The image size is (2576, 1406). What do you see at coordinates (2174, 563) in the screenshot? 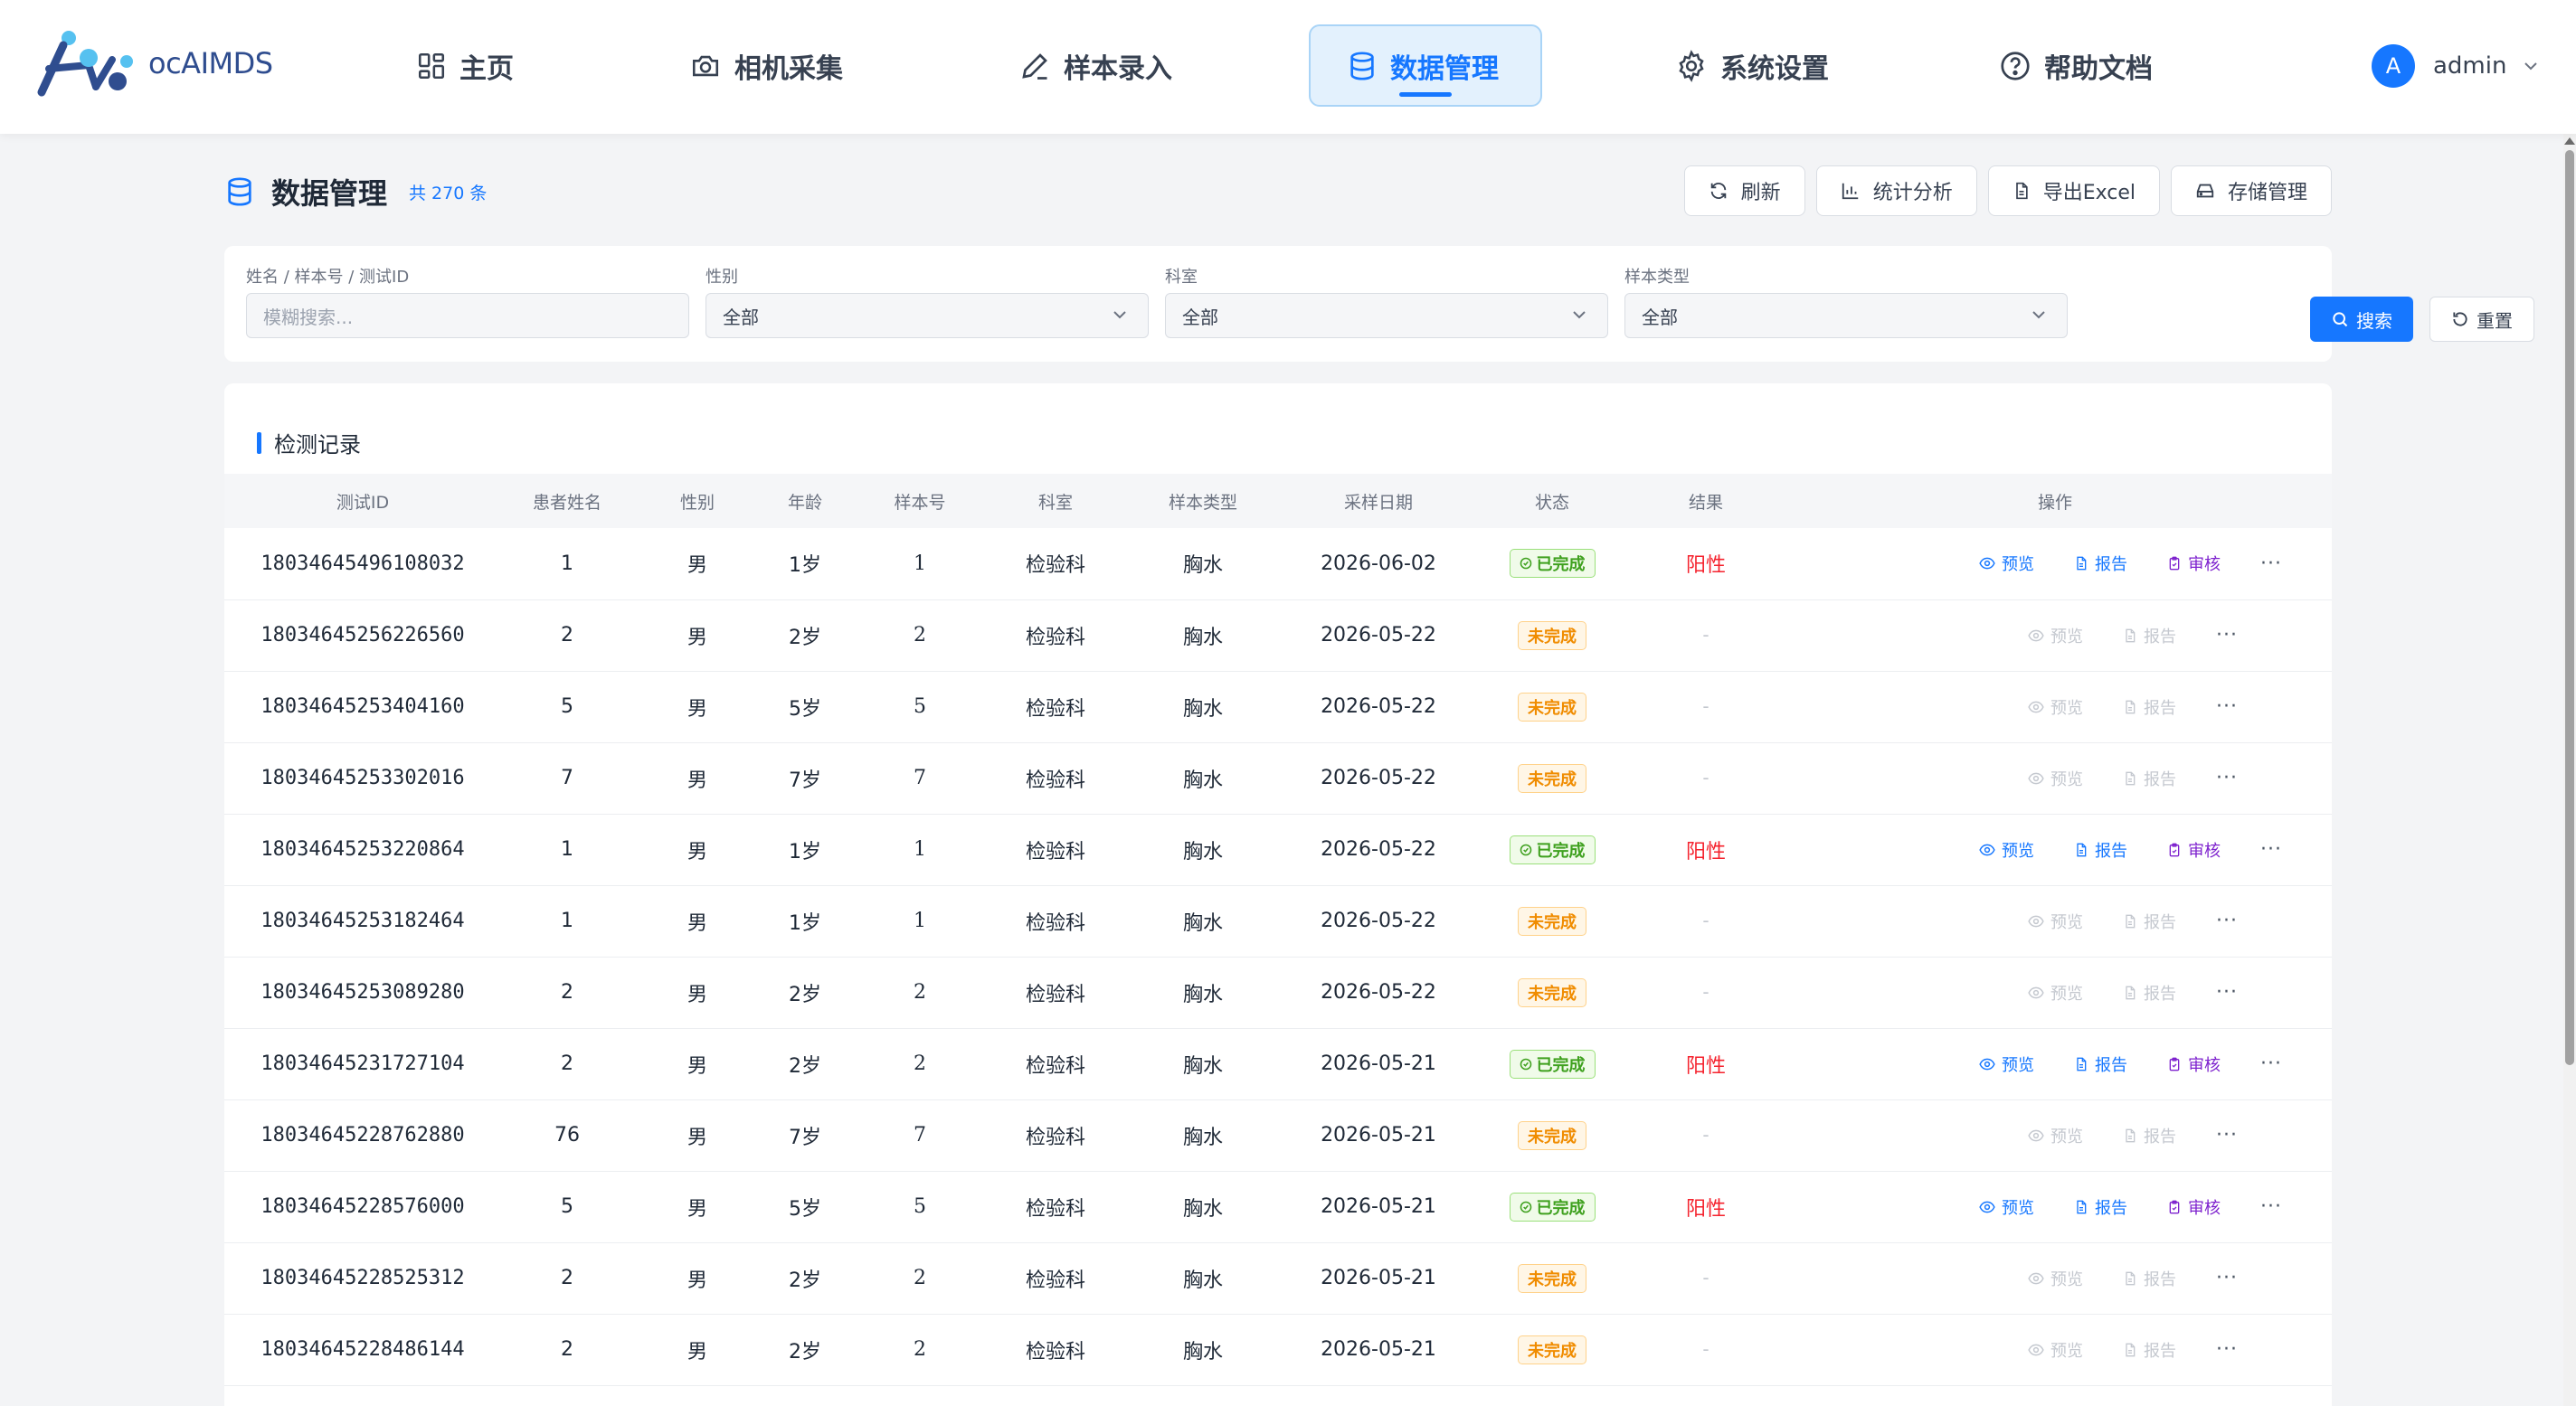
I see `clipboard-check-icon` at bounding box center [2174, 563].